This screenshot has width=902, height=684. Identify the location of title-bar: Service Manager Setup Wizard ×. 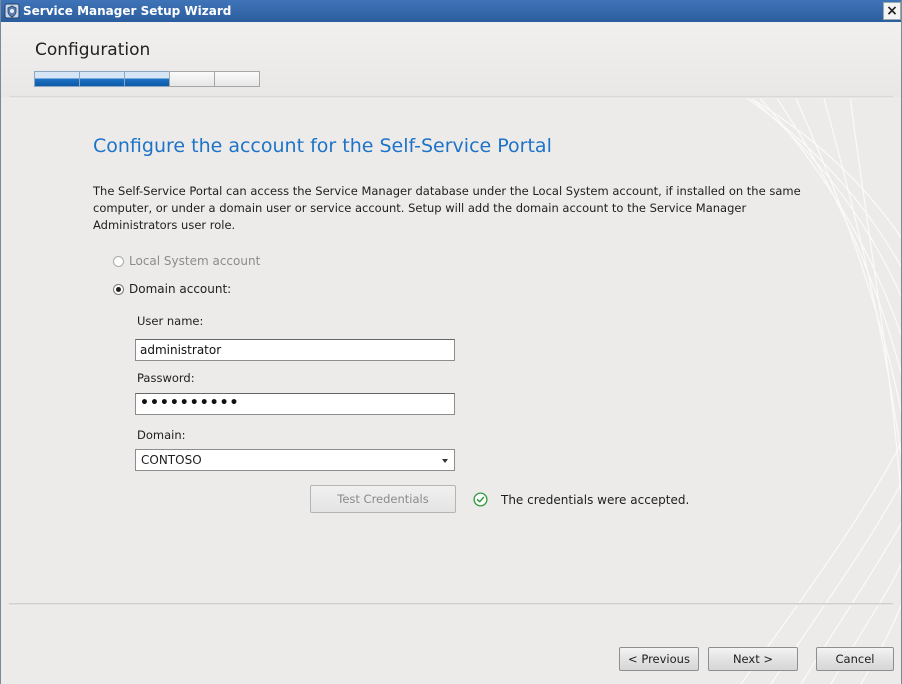
(451, 11).